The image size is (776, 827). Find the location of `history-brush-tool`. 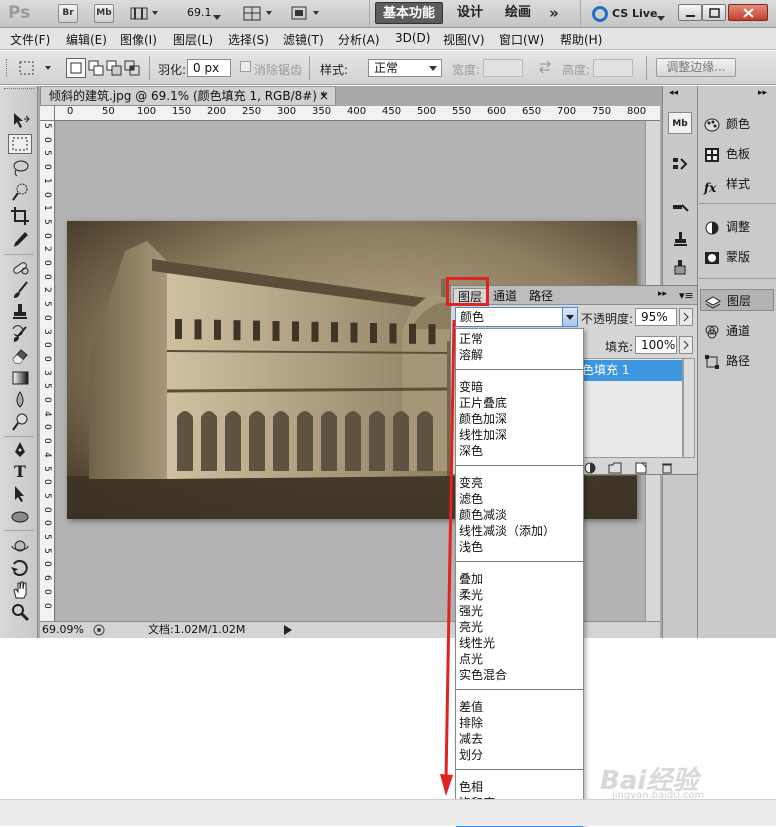

history-brush-tool is located at coordinates (20, 334).